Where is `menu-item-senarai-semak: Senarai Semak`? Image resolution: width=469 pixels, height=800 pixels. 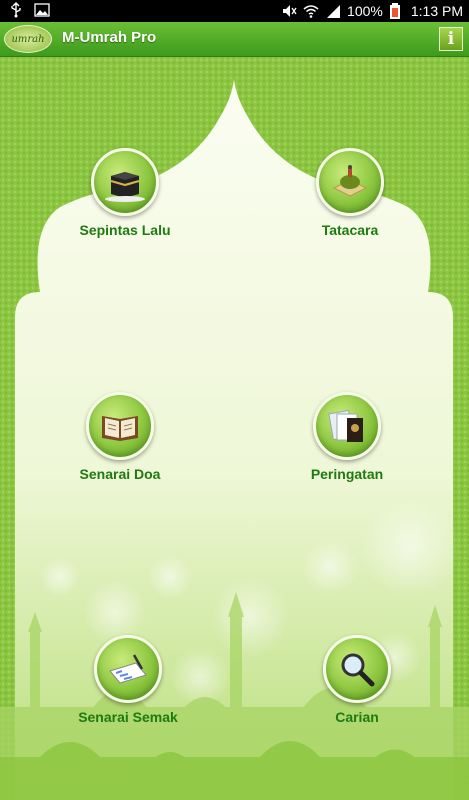
menu-item-senarai-semak: Senarai Semak is located at coordinates (128, 680).